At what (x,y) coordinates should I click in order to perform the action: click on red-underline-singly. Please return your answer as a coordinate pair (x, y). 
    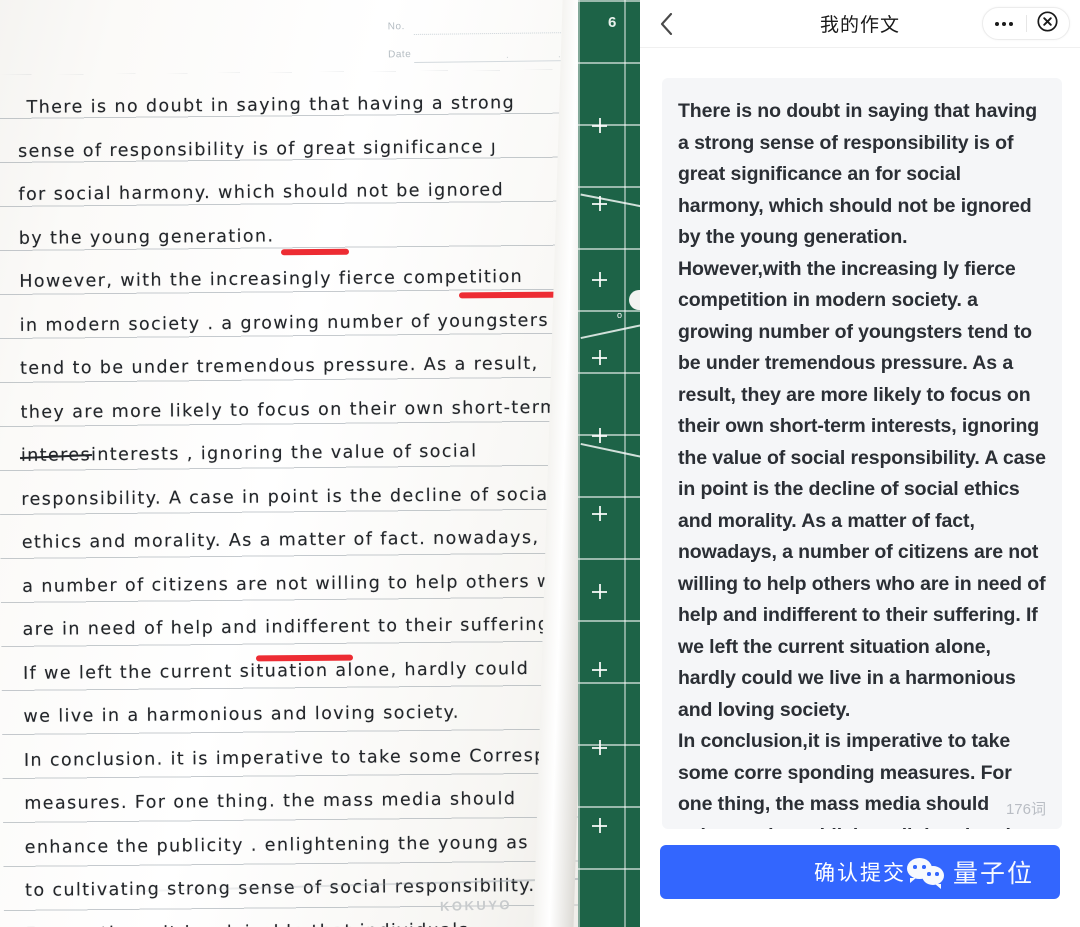
    Looking at the image, I should click on (315, 252).